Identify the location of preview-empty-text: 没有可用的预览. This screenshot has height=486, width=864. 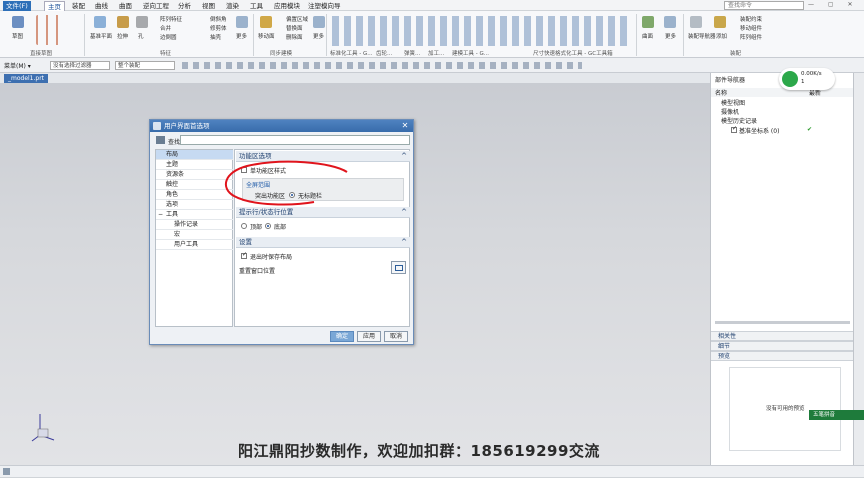
(785, 409).